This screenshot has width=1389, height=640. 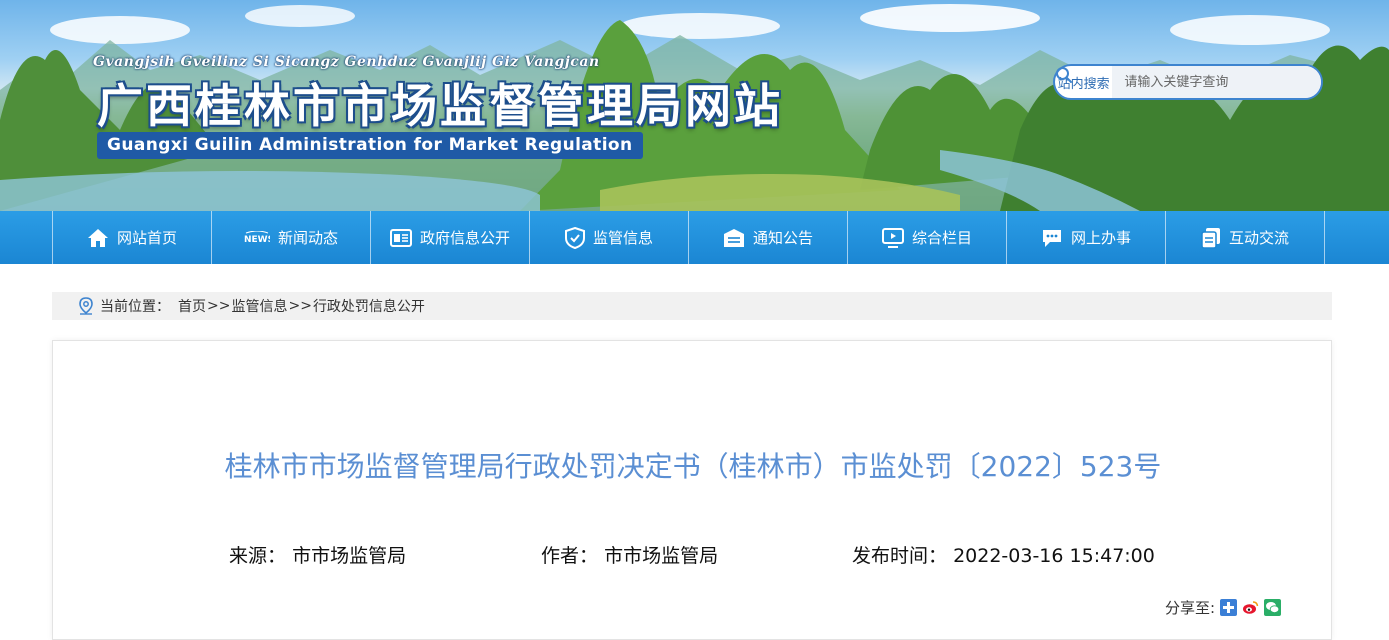 I want to click on nav-item-label: 网上办事, so click(x=1100, y=238).